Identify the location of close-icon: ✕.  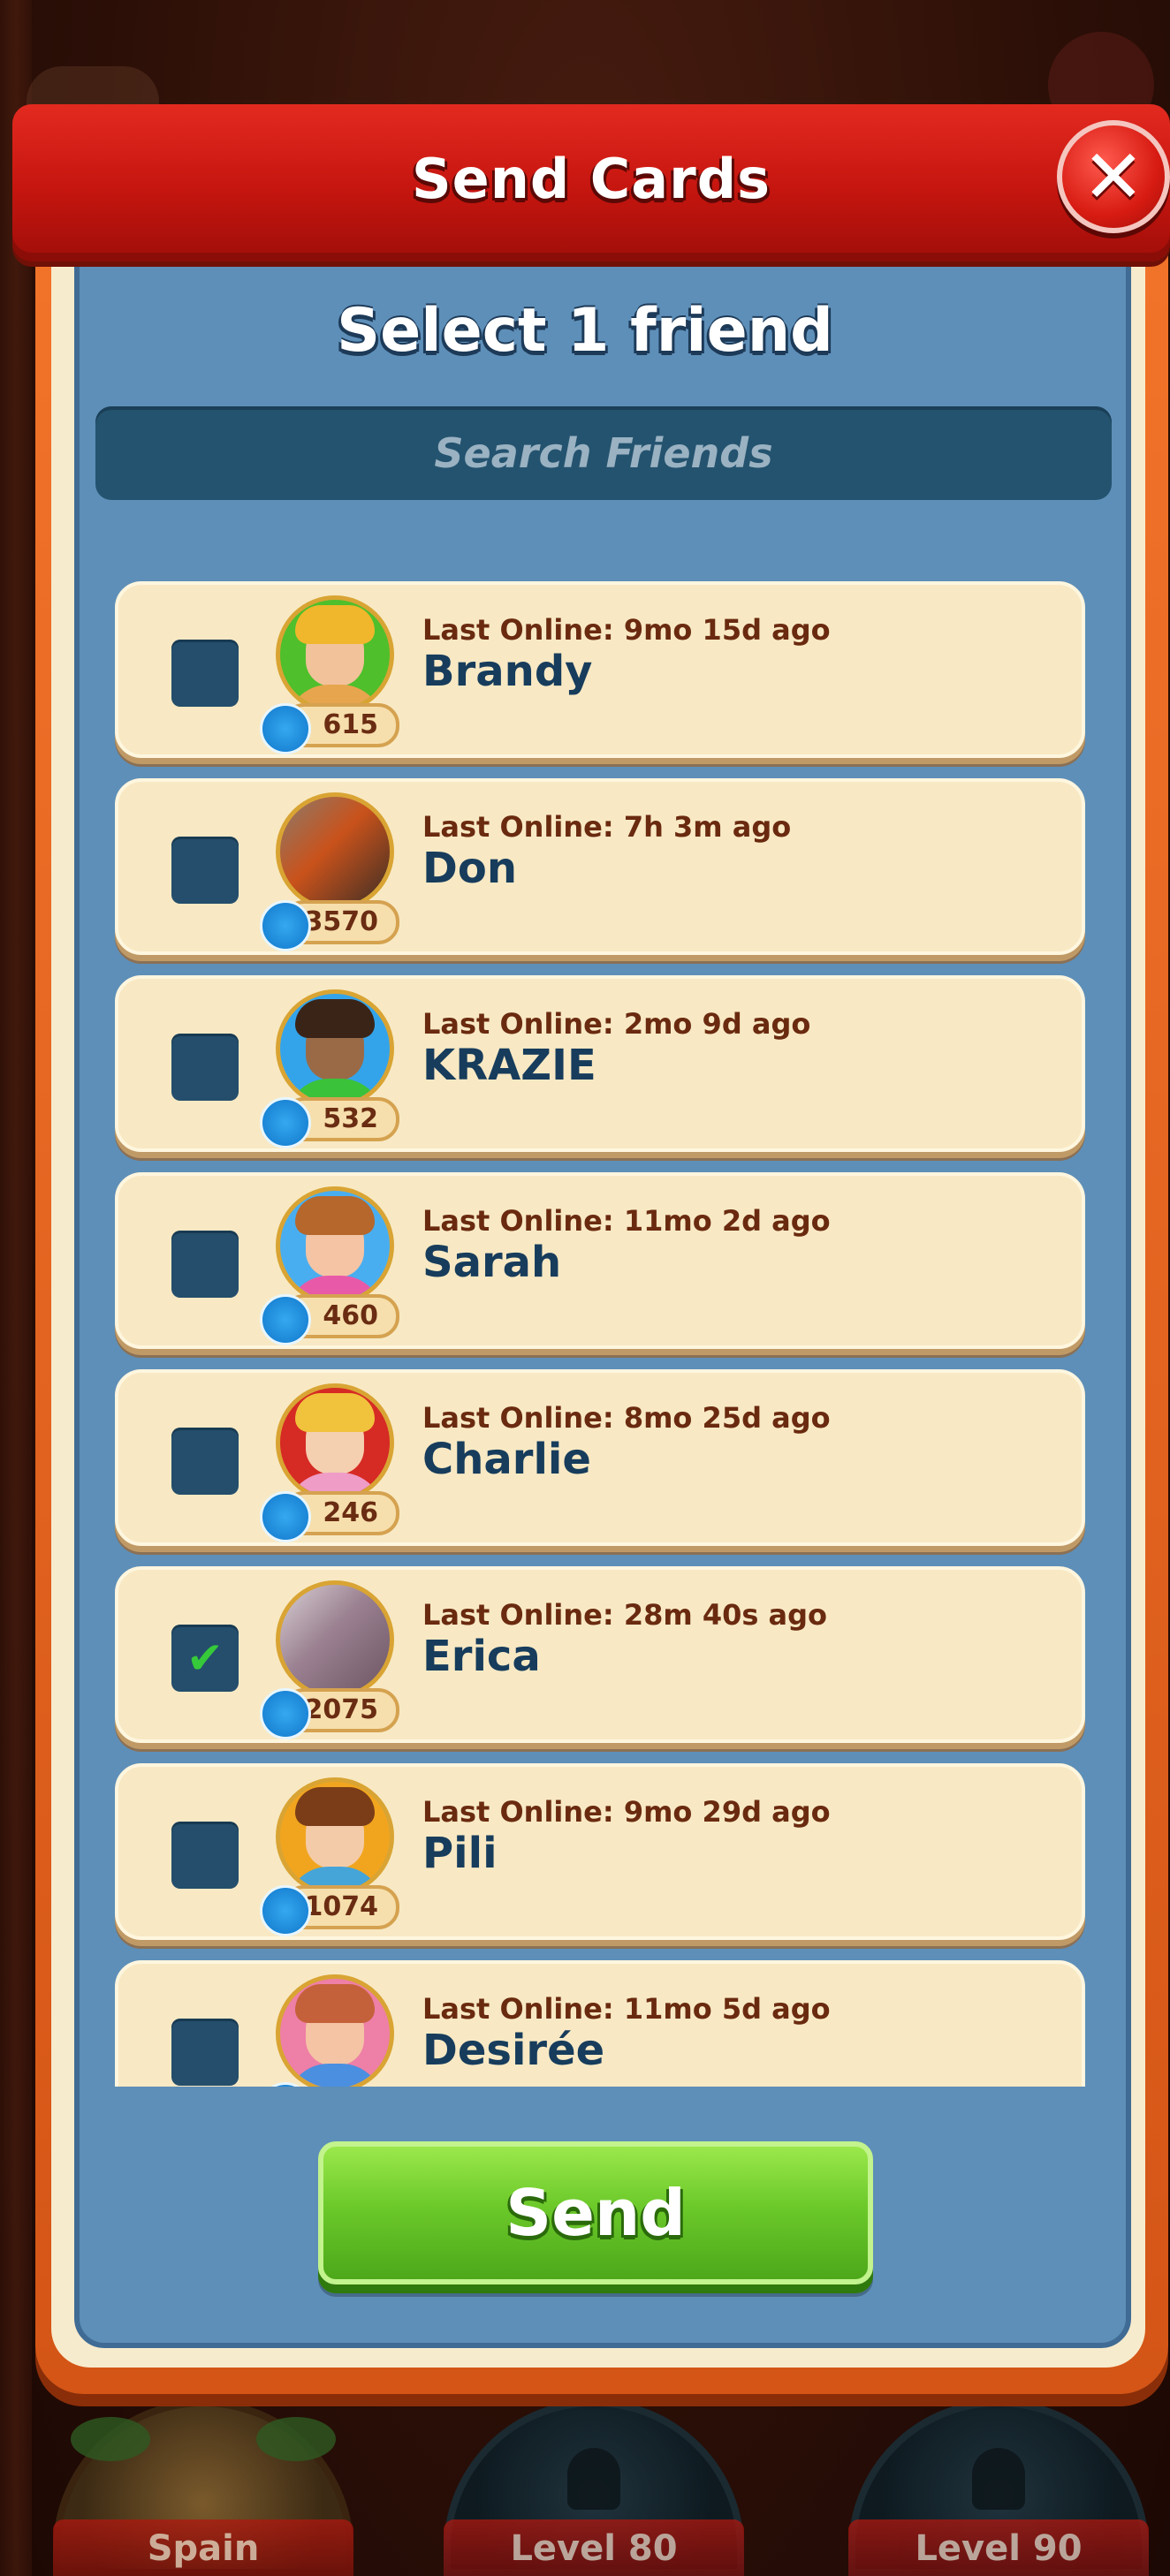
(1113, 176).